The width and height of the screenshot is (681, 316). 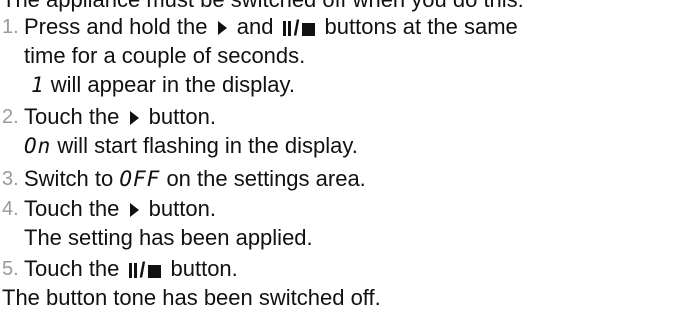 I want to click on display-symbol: On, so click(x=38, y=146).